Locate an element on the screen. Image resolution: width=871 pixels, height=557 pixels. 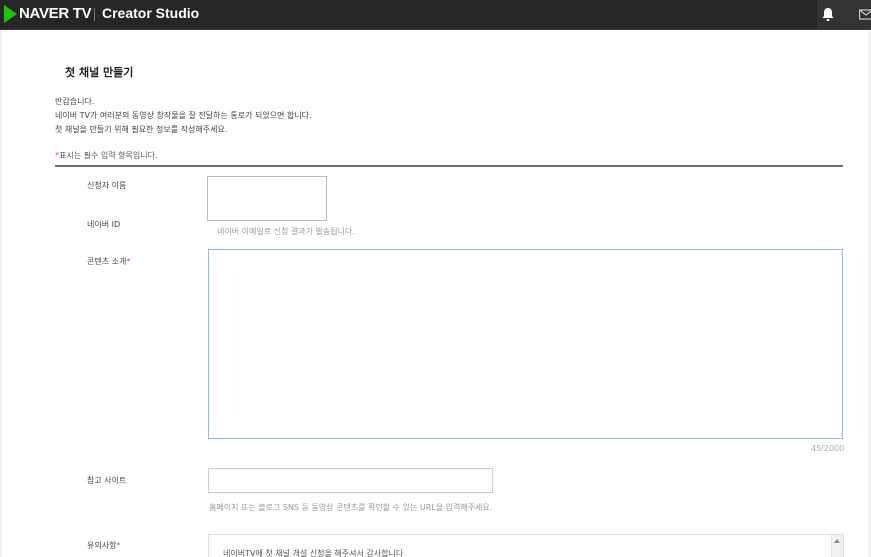
intro-line: 반갑습니다. is located at coordinates (75, 101).